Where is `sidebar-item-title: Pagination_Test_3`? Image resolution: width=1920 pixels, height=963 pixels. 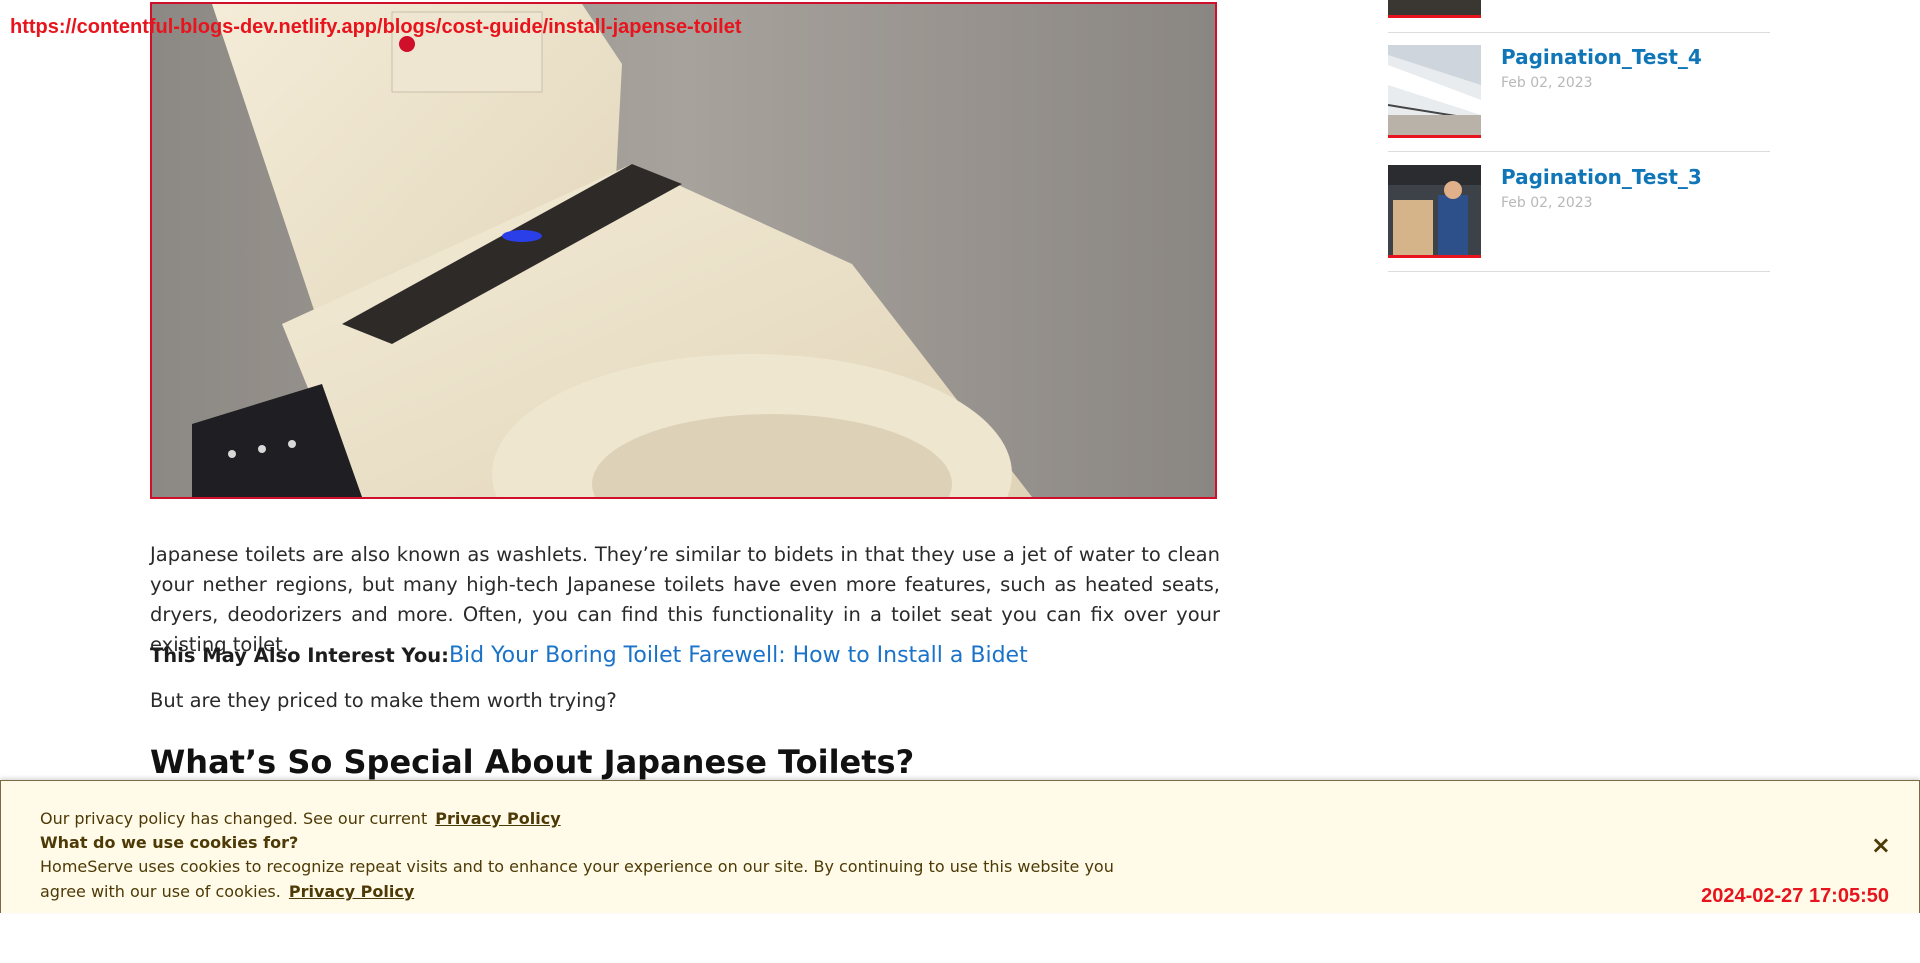 sidebar-item-title: Pagination_Test_3 is located at coordinates (1601, 177).